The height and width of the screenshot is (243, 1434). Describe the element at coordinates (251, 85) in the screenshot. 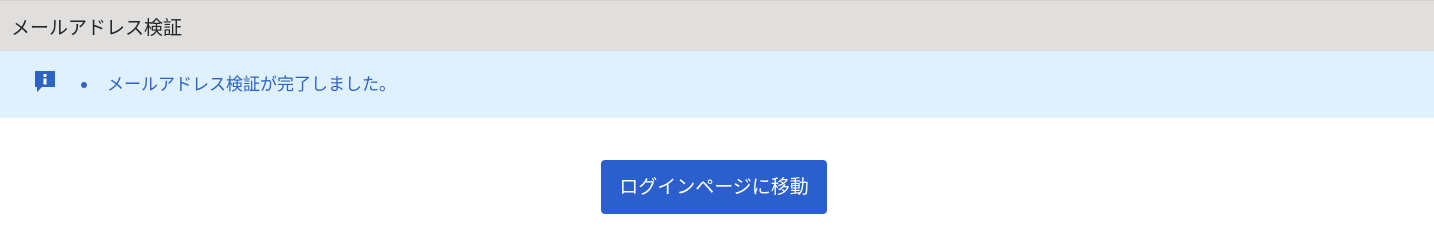

I see `alert-message: メールアドレス検証が完了しました。` at that location.